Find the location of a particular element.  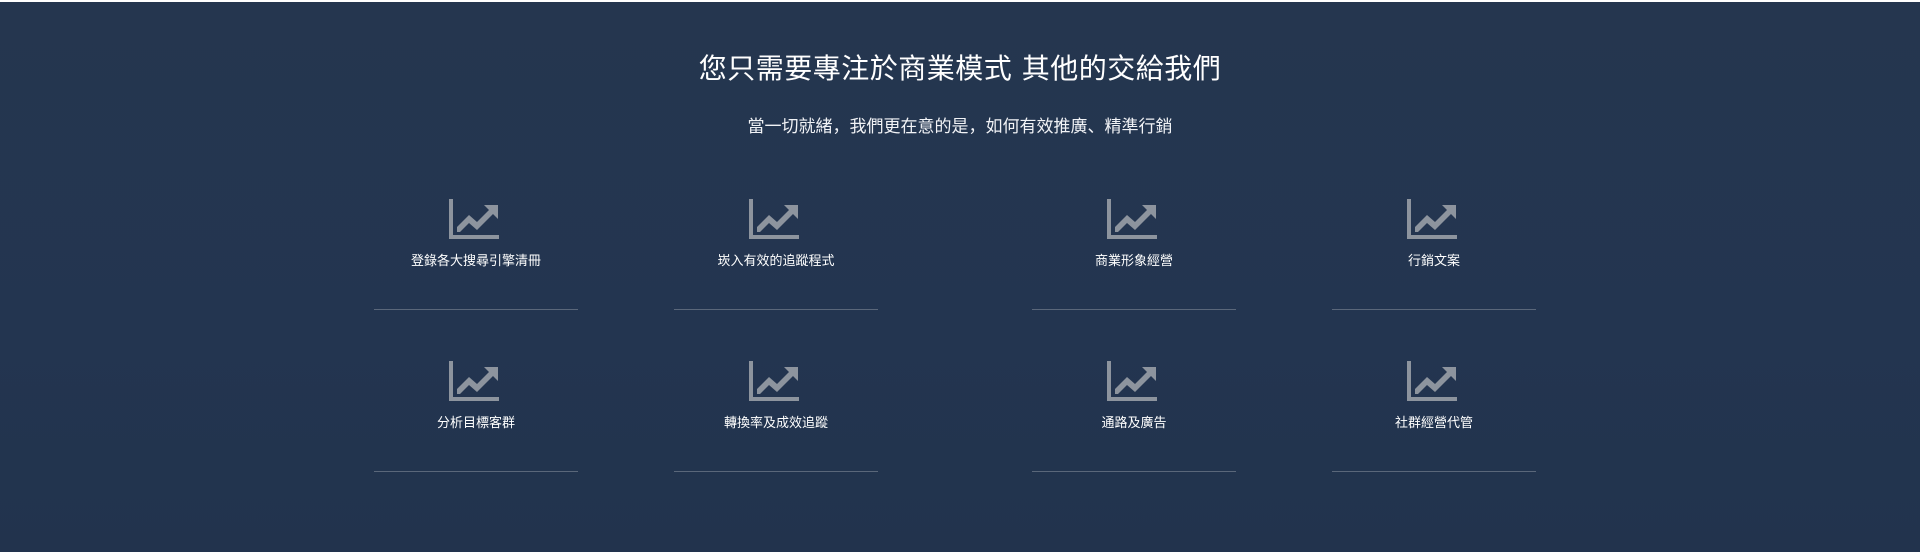

feature-label: 行銷文案 is located at coordinates (1433, 261).